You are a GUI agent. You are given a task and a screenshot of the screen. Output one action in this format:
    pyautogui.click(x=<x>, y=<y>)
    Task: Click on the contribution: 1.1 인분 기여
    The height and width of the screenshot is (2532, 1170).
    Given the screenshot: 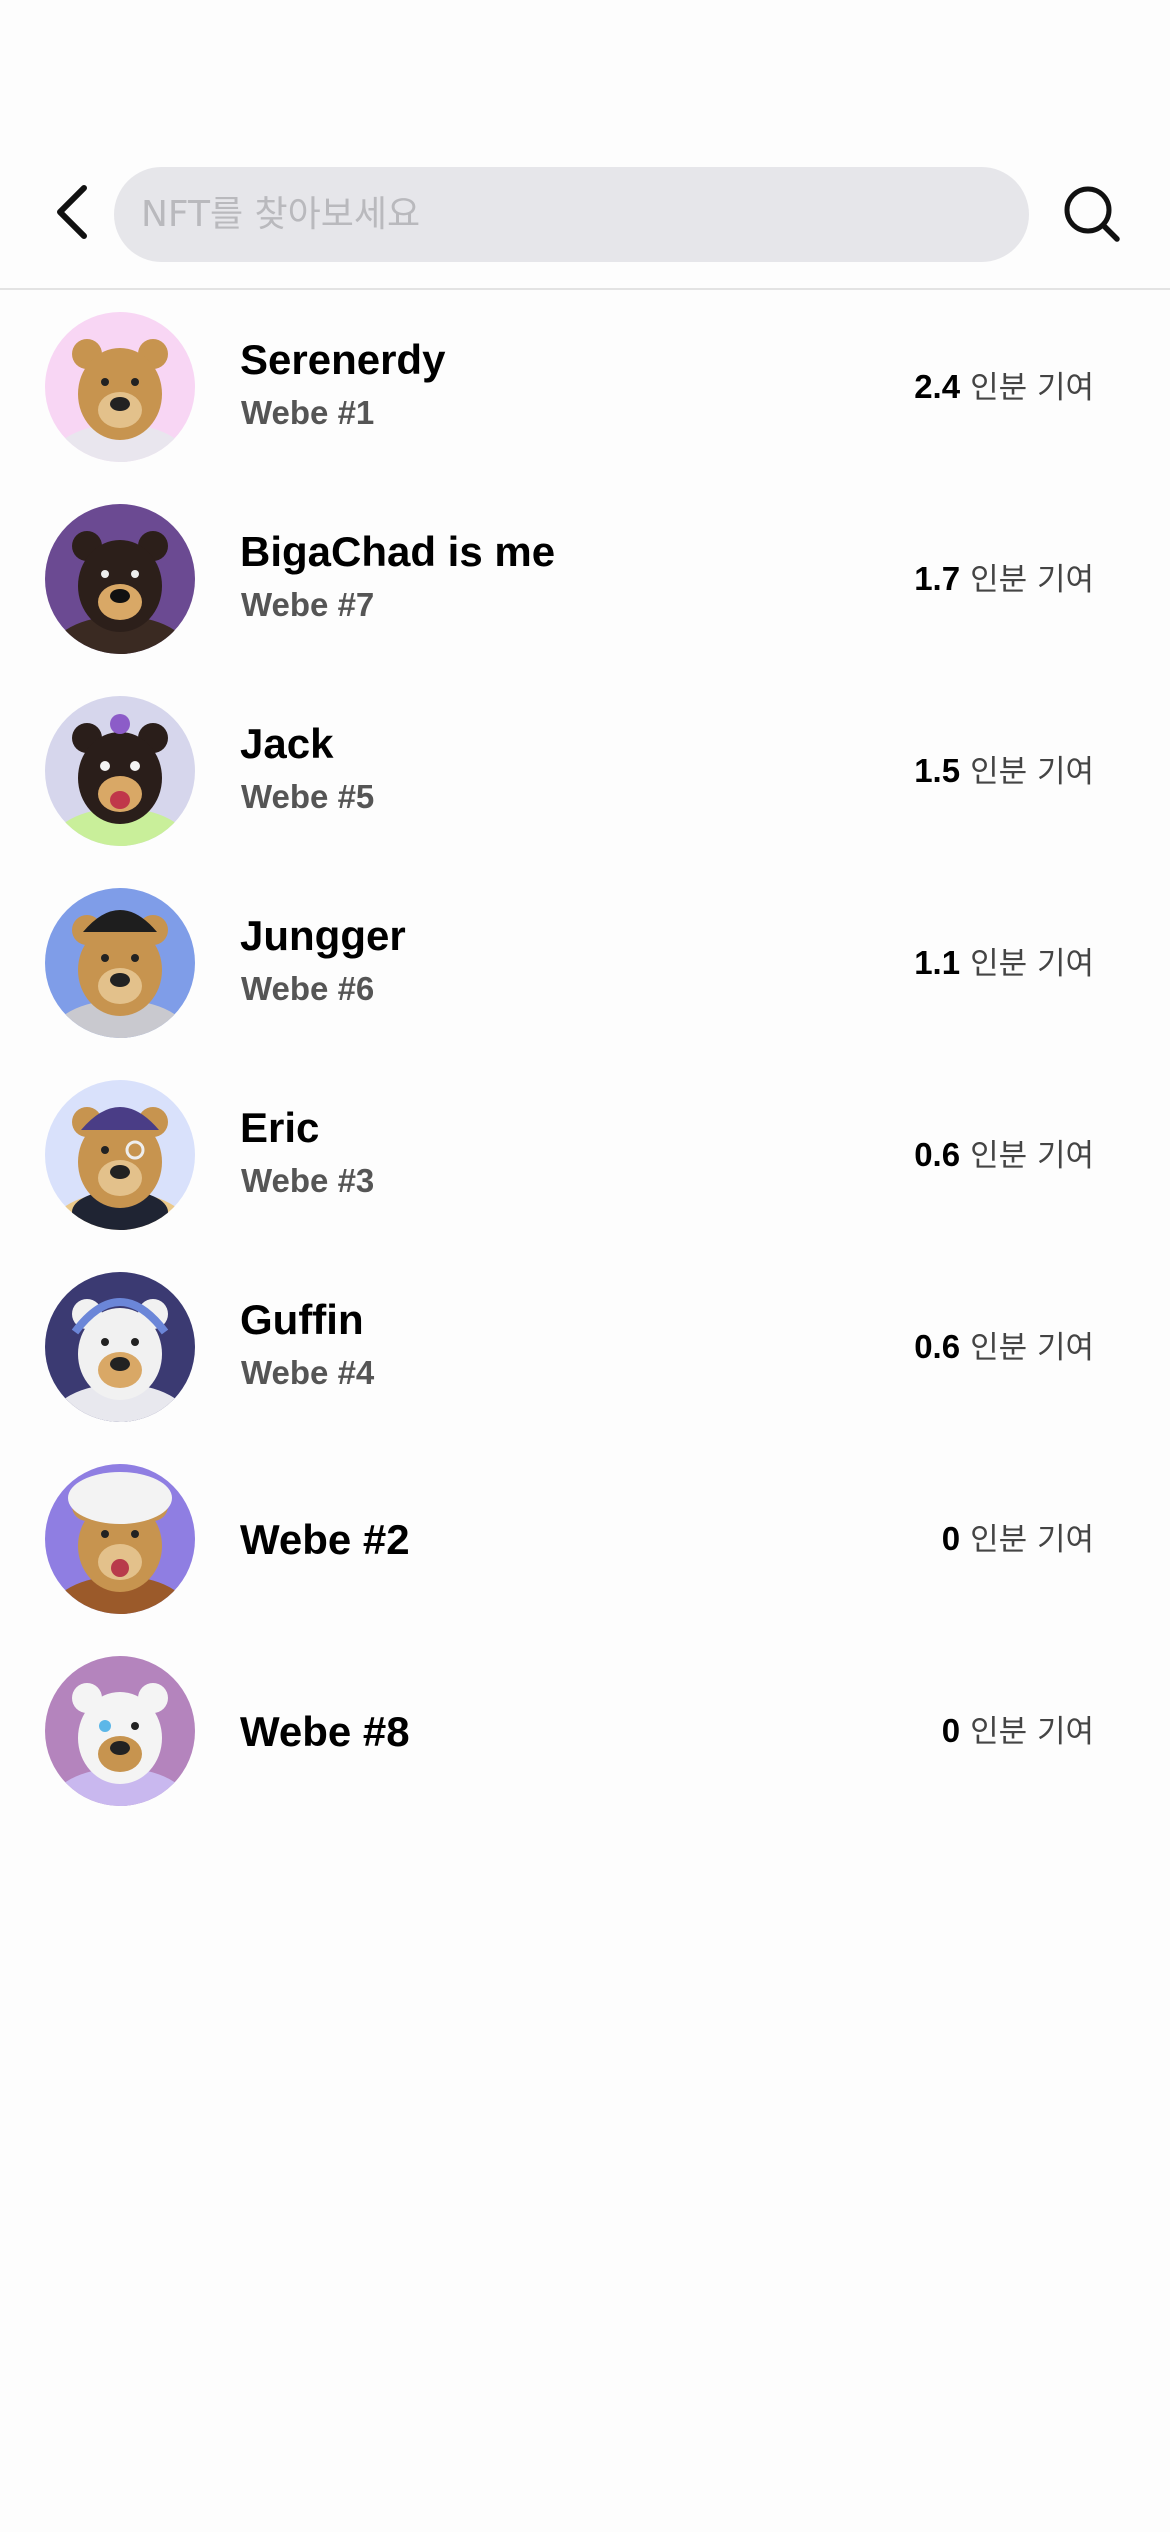 What is the action you would take?
    pyautogui.click(x=1004, y=960)
    